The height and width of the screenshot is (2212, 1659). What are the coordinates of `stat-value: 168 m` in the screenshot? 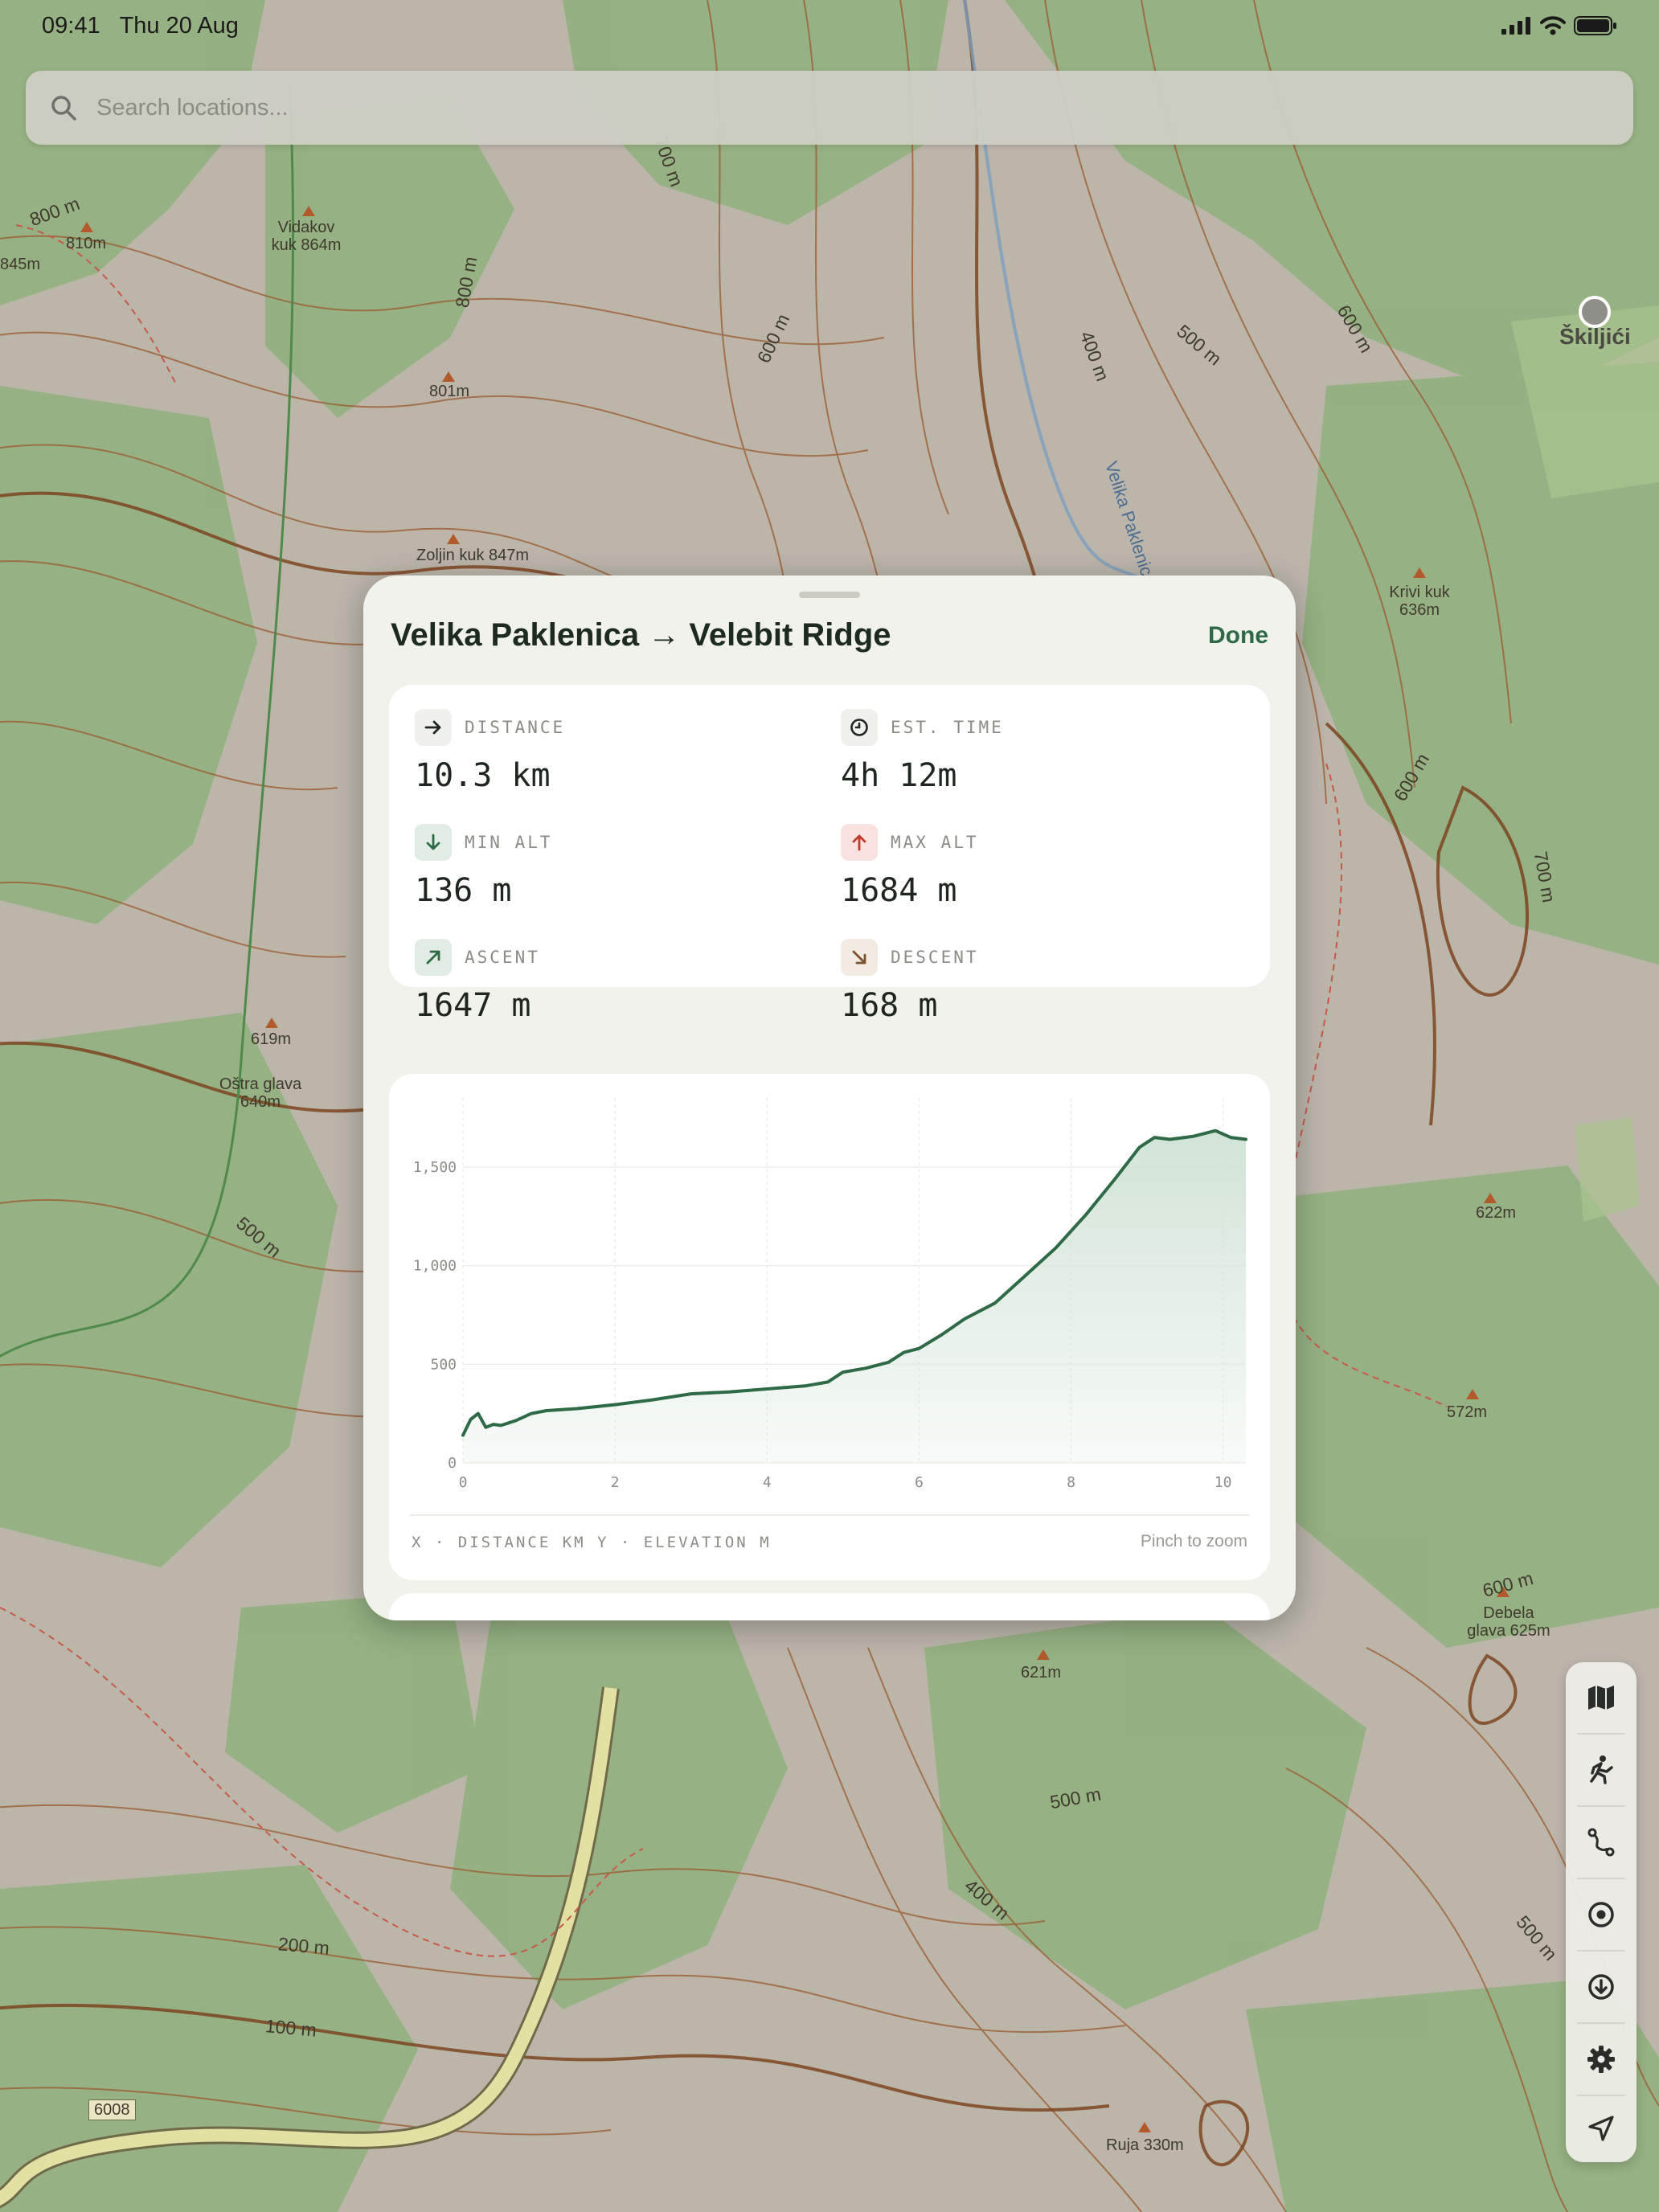 It's located at (889, 1005).